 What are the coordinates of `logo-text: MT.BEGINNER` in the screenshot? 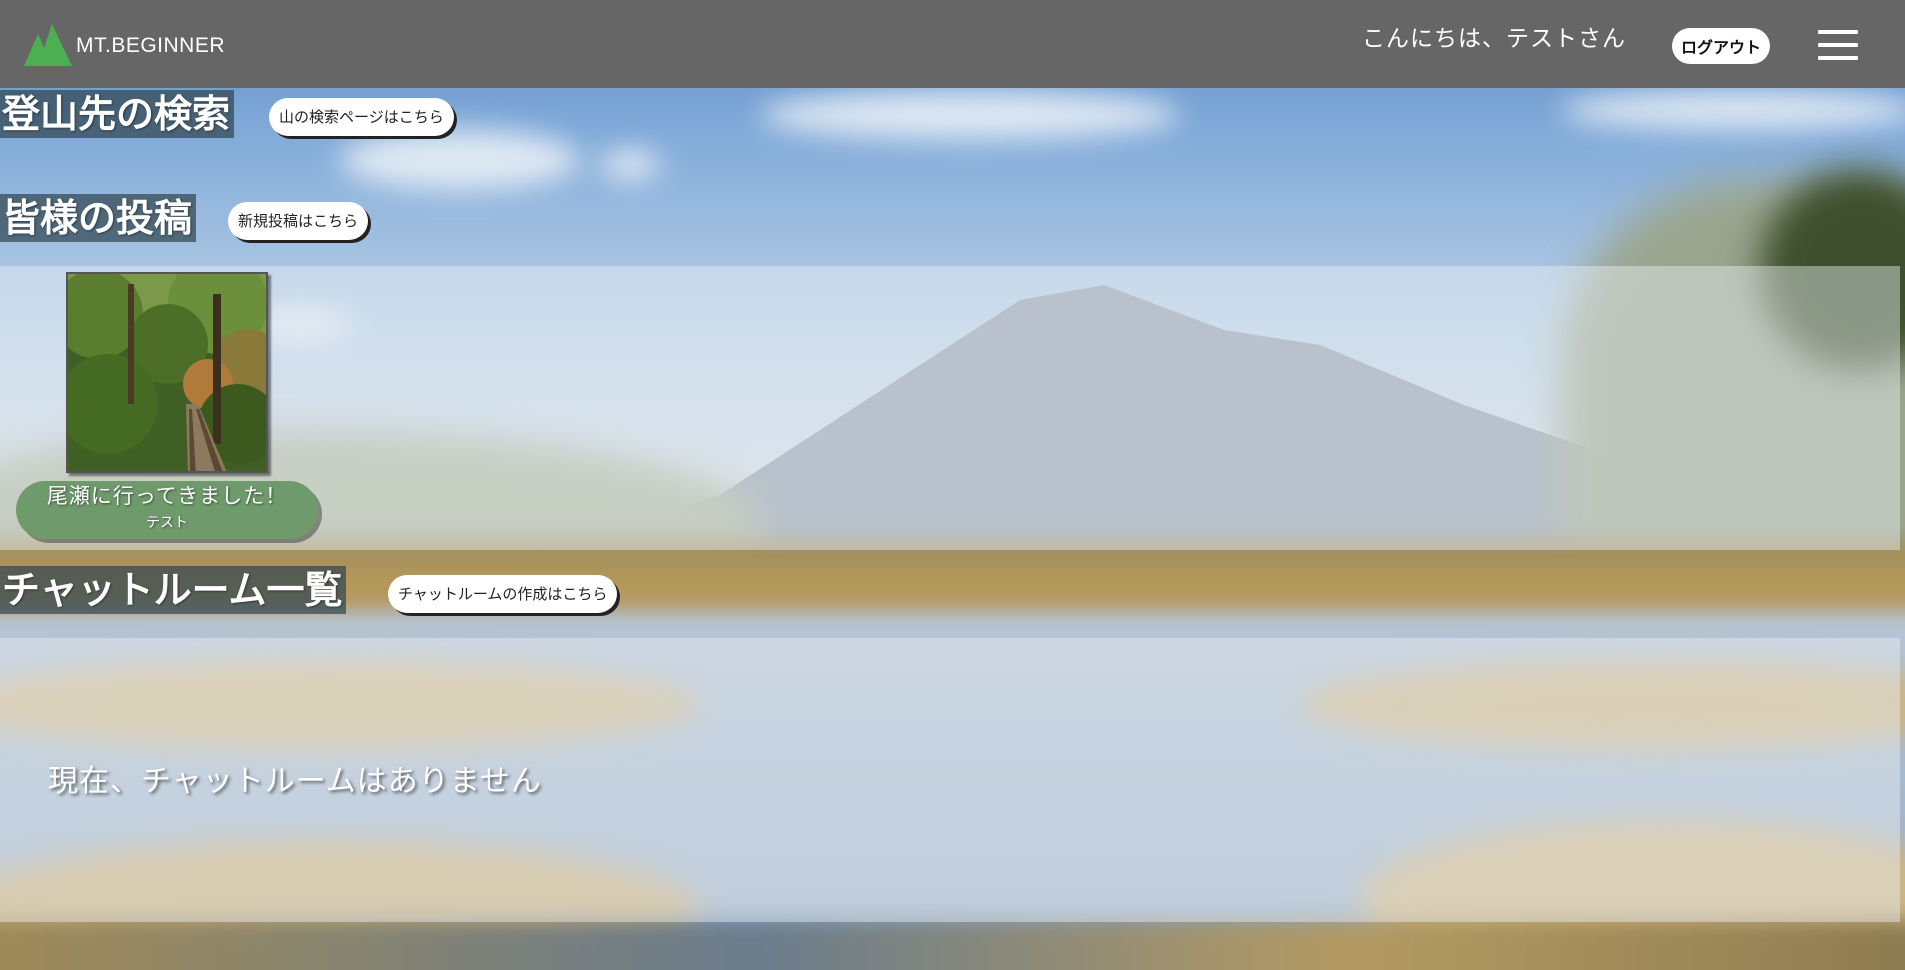 It's located at (151, 45).